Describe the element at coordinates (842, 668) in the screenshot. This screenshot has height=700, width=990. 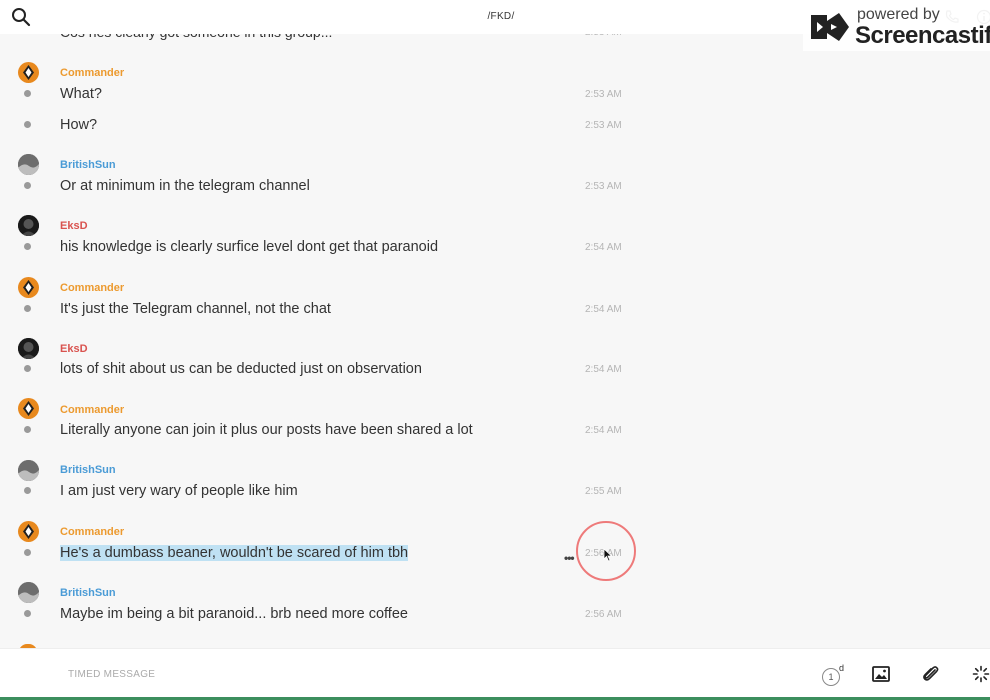
I see `timer-unit: d` at that location.